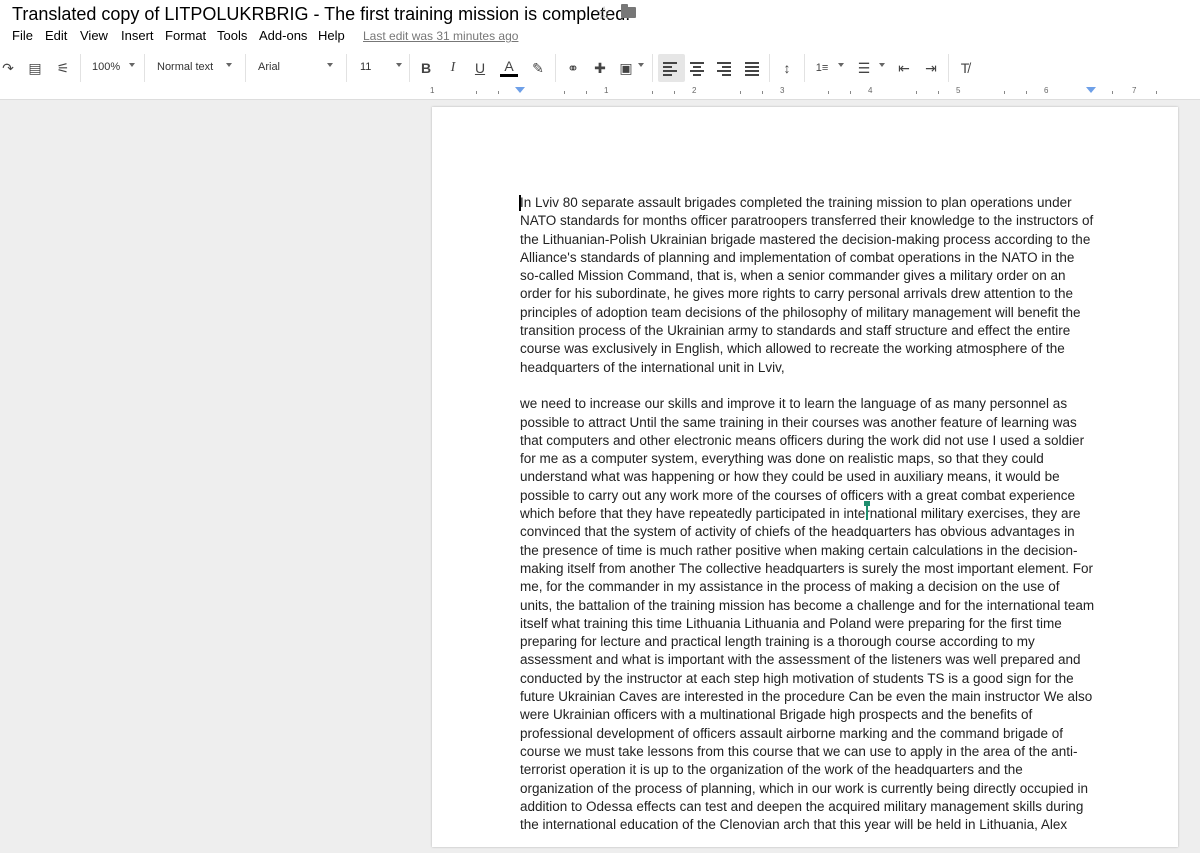 The width and height of the screenshot is (1200, 853). I want to click on underline-button: U, so click(480, 68).